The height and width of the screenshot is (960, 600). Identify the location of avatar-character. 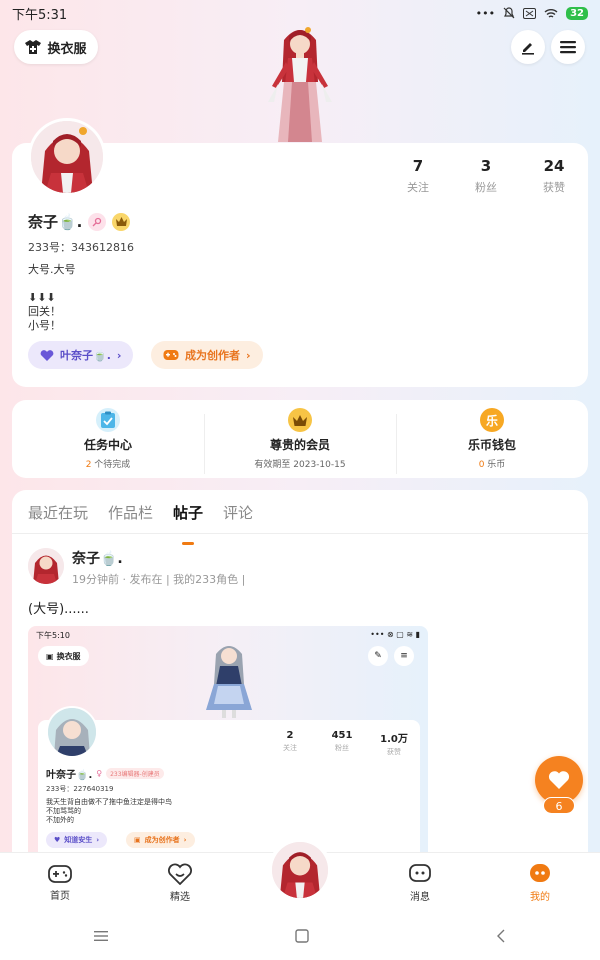
(300, 83).